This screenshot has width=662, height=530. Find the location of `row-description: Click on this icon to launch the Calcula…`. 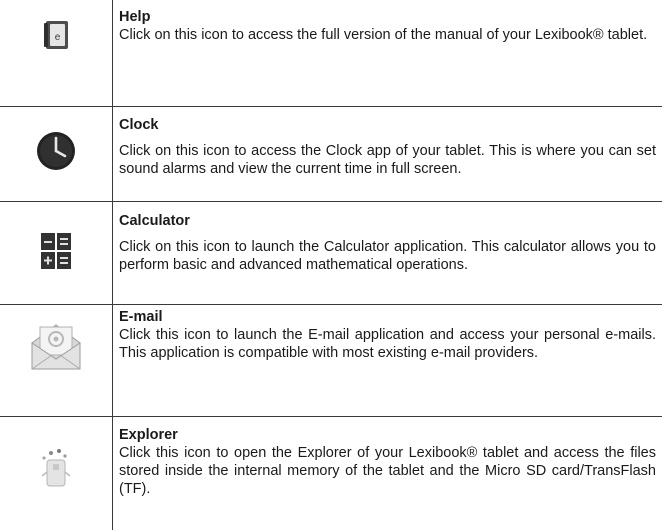

row-description: Click on this icon to launch the Calcula… is located at coordinates (387, 256).